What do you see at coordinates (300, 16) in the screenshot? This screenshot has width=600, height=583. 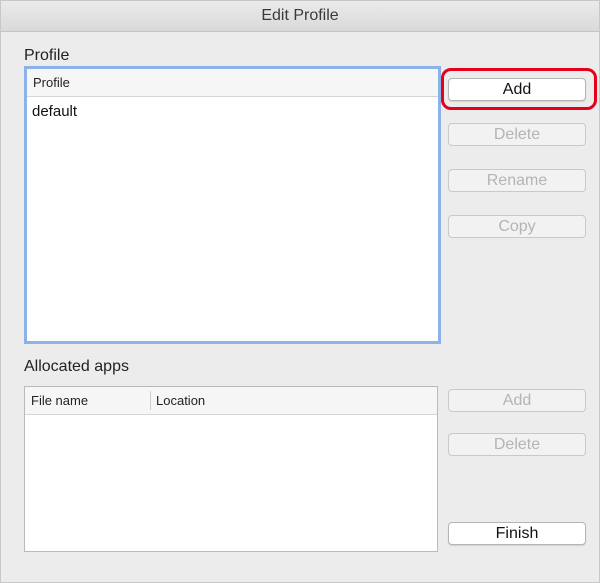 I see `window-title: Edit Profile` at bounding box center [300, 16].